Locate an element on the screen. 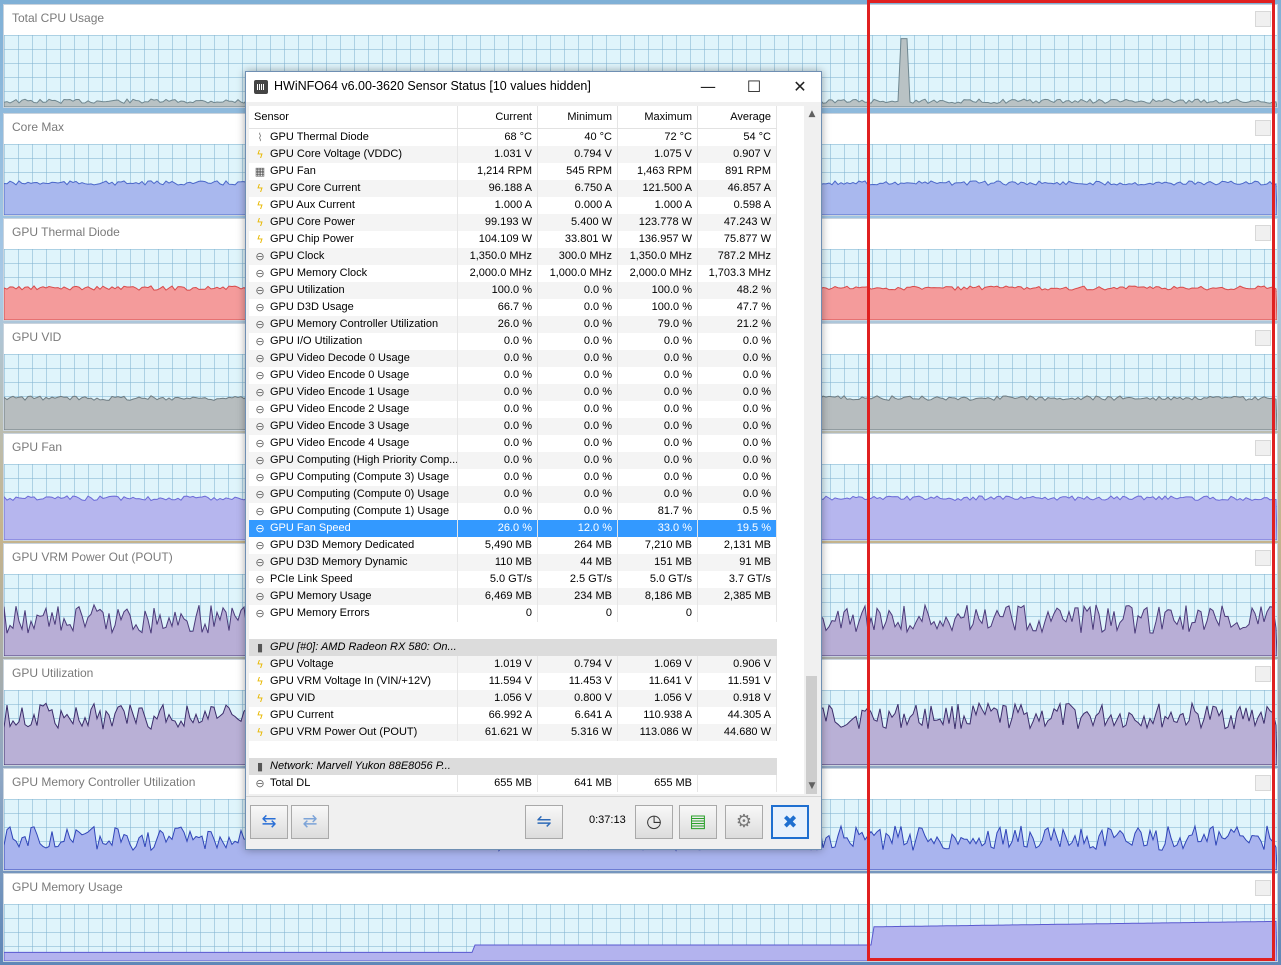  graph-plot is located at coordinates (640, 940).